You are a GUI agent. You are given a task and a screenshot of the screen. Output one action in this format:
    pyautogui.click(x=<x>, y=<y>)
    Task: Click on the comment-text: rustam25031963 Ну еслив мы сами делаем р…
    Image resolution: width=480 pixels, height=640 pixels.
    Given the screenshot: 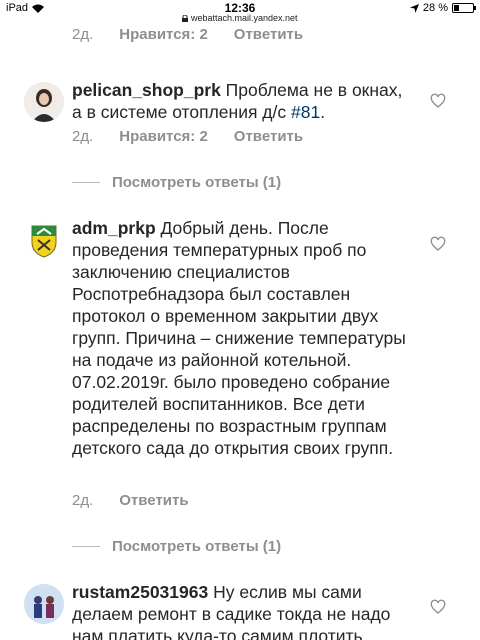 What is the action you would take?
    pyautogui.click(x=242, y=610)
    